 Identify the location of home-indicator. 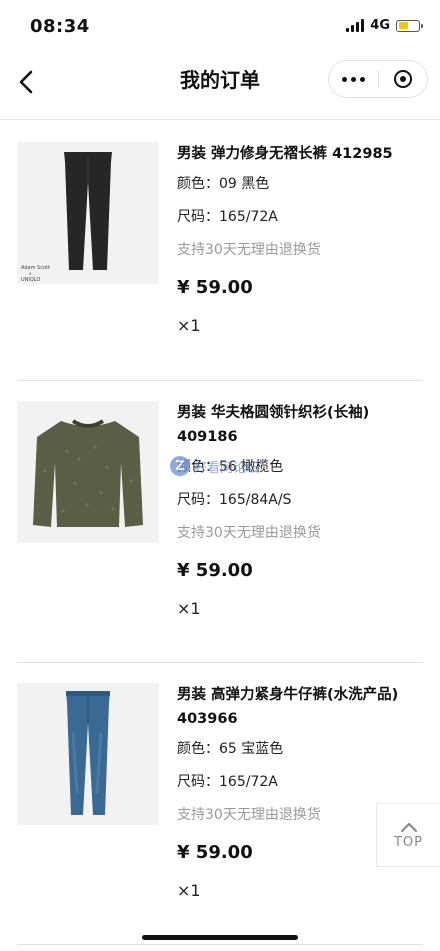
(220, 937).